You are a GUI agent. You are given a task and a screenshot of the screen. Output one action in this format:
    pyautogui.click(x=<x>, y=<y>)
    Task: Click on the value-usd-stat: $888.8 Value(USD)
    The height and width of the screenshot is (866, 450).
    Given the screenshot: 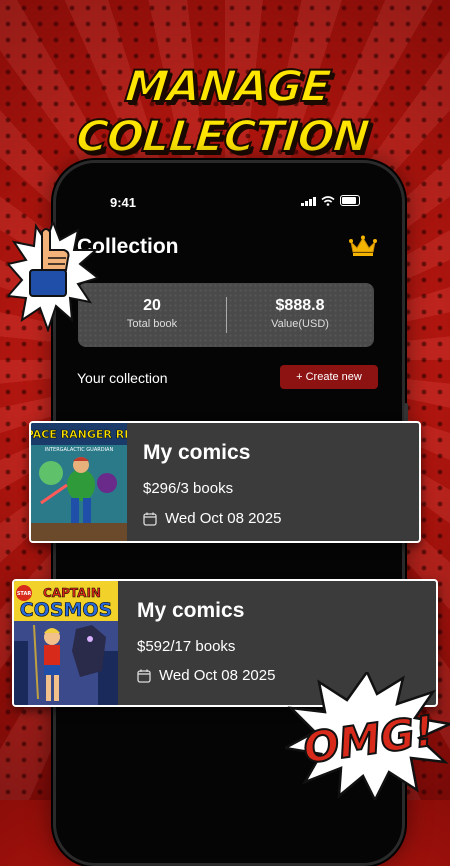 What is the action you would take?
    pyautogui.click(x=300, y=313)
    